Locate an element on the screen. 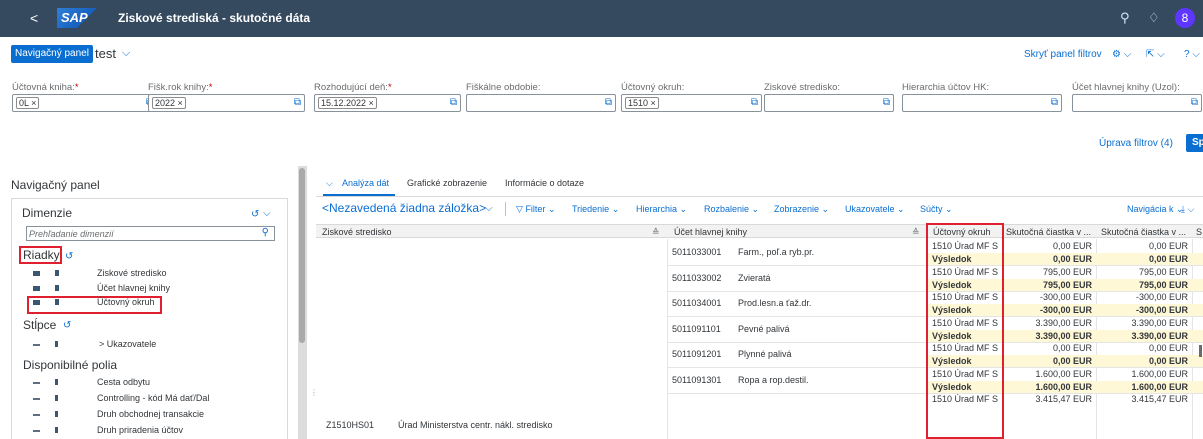 Image resolution: width=1203 pixels, height=439 pixels. export-button: ⤓ ⌵ is located at coordinates (1187, 209).